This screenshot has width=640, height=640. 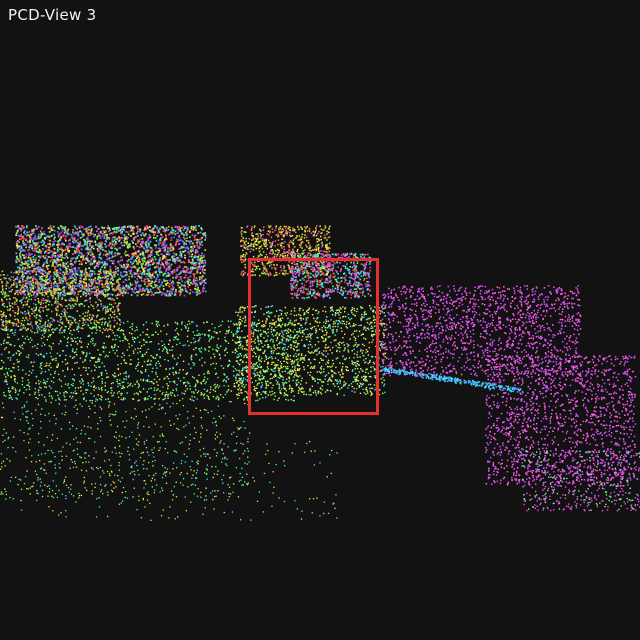 What do you see at coordinates (313, 336) in the screenshot?
I see `selection-box` at bounding box center [313, 336].